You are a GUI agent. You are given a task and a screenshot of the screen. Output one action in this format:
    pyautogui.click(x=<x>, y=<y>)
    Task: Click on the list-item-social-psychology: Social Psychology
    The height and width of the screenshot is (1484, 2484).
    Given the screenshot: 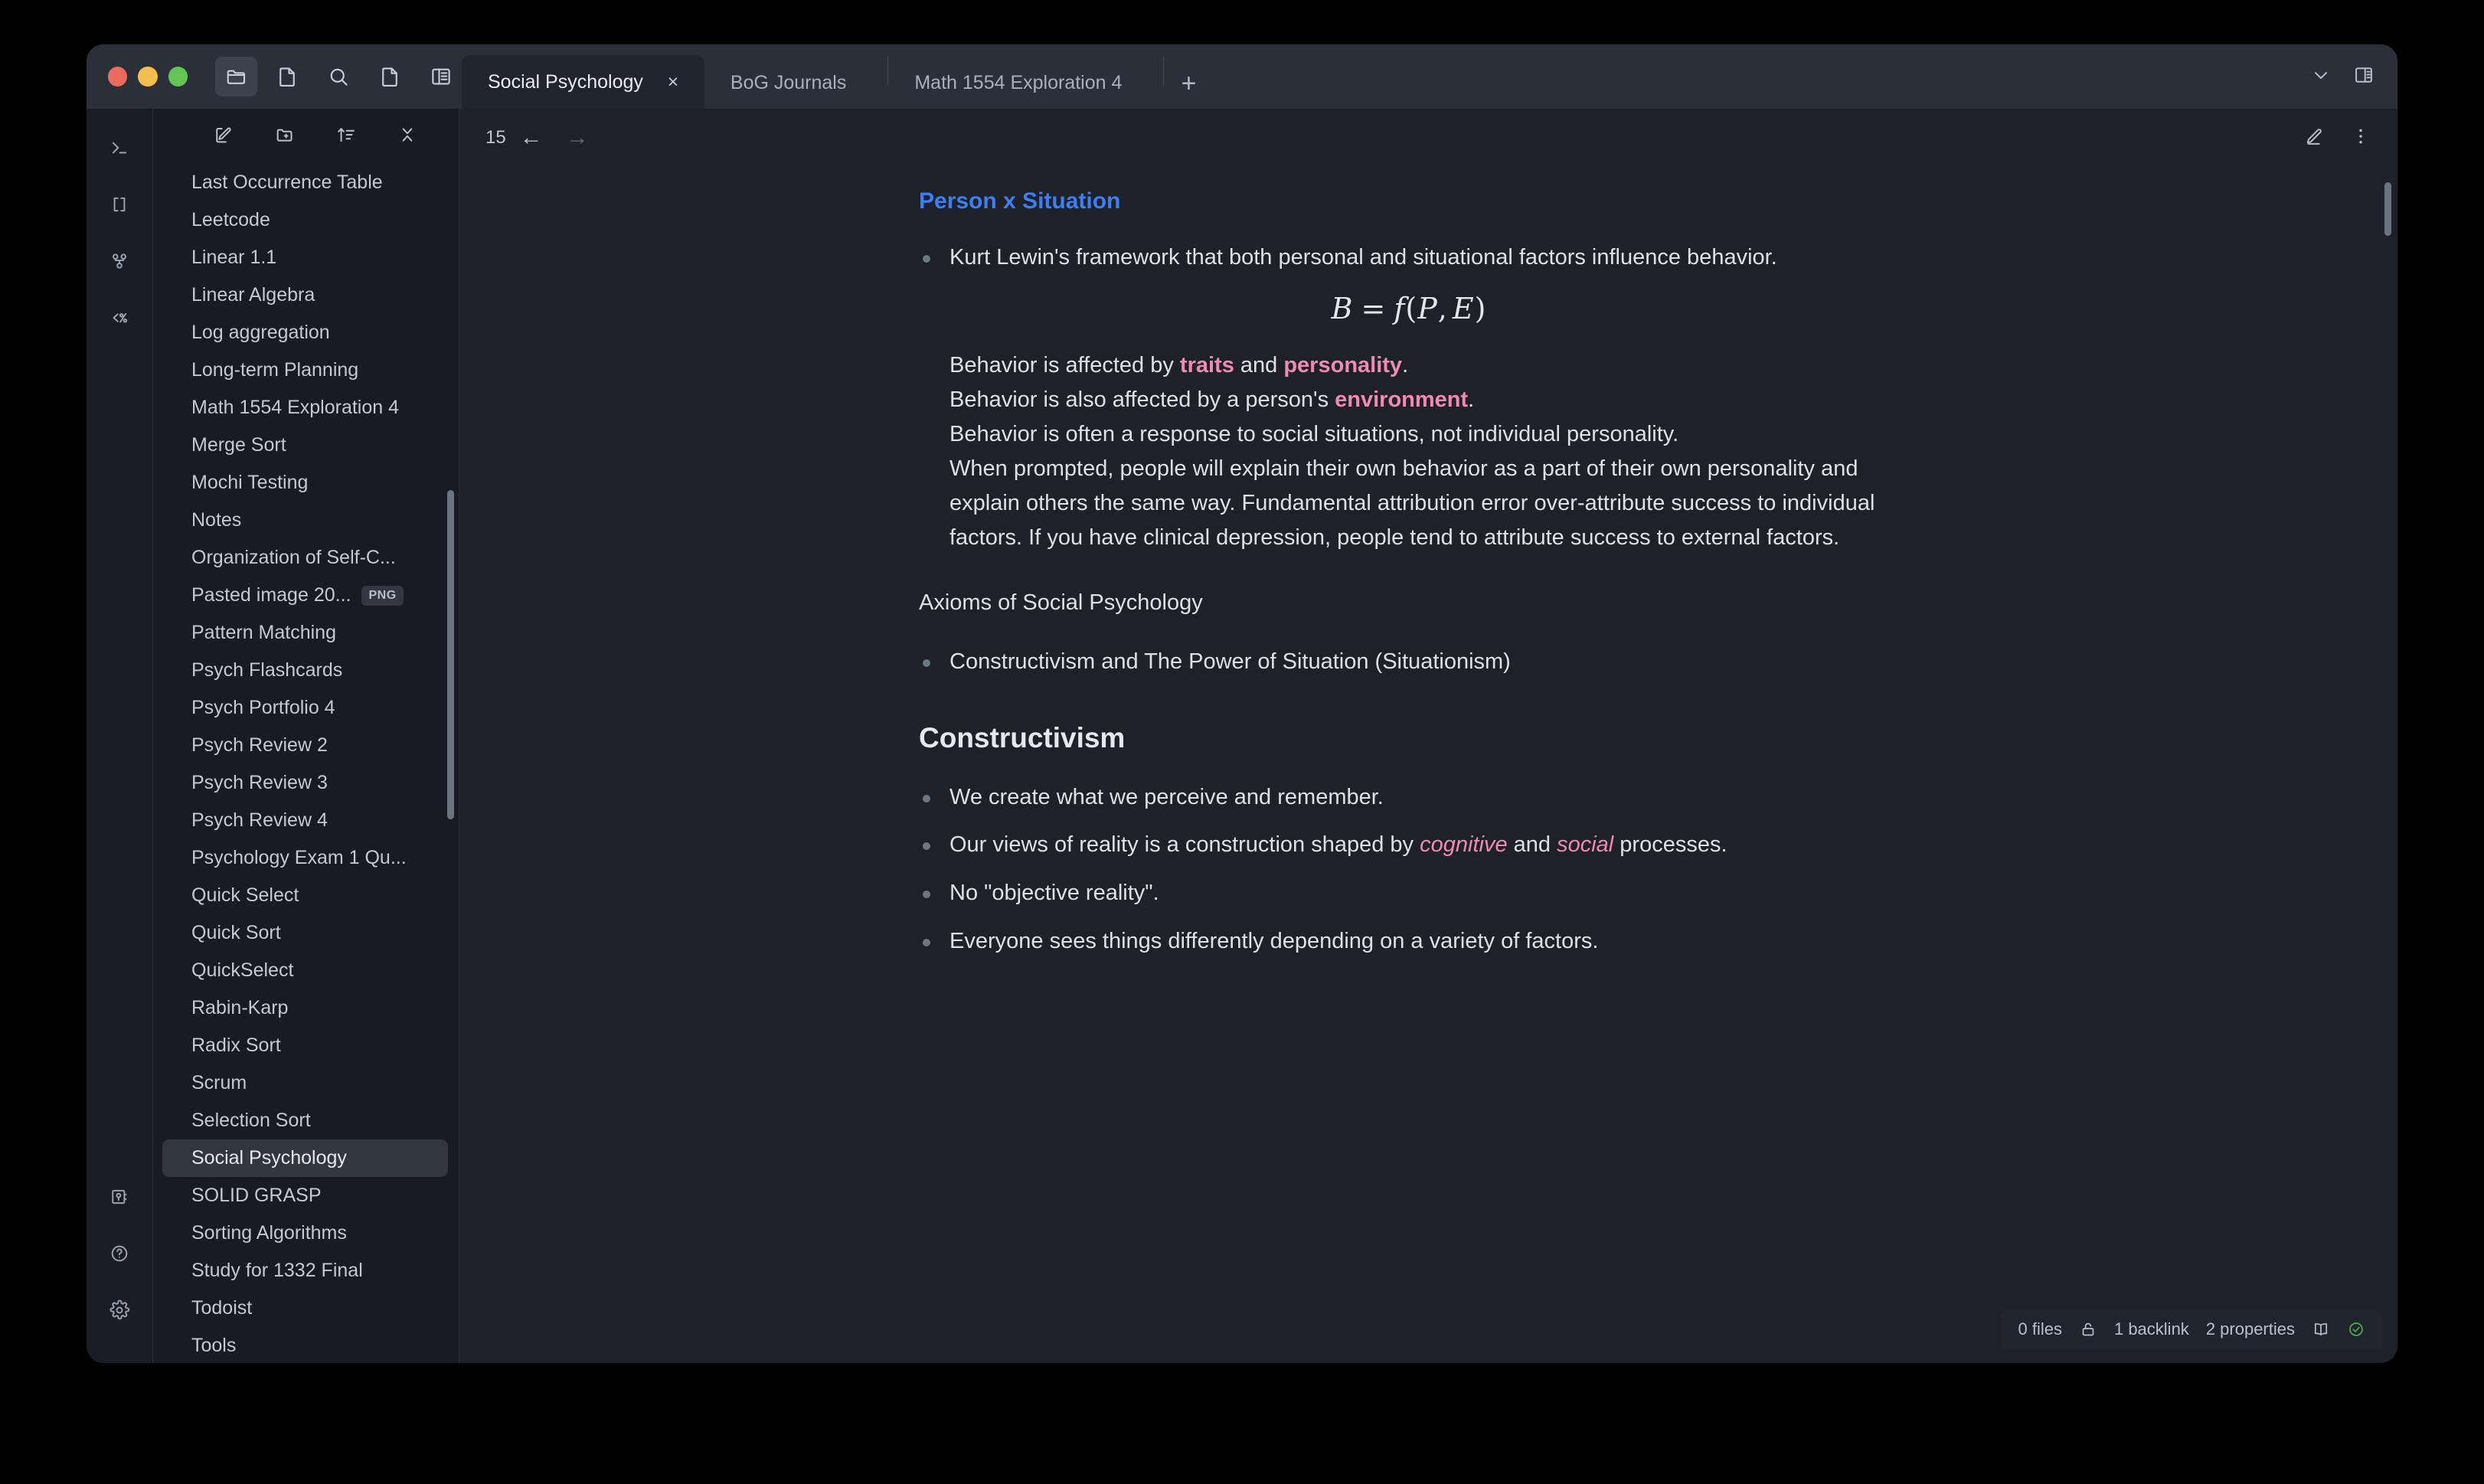 What is the action you would take?
    pyautogui.click(x=305, y=1158)
    